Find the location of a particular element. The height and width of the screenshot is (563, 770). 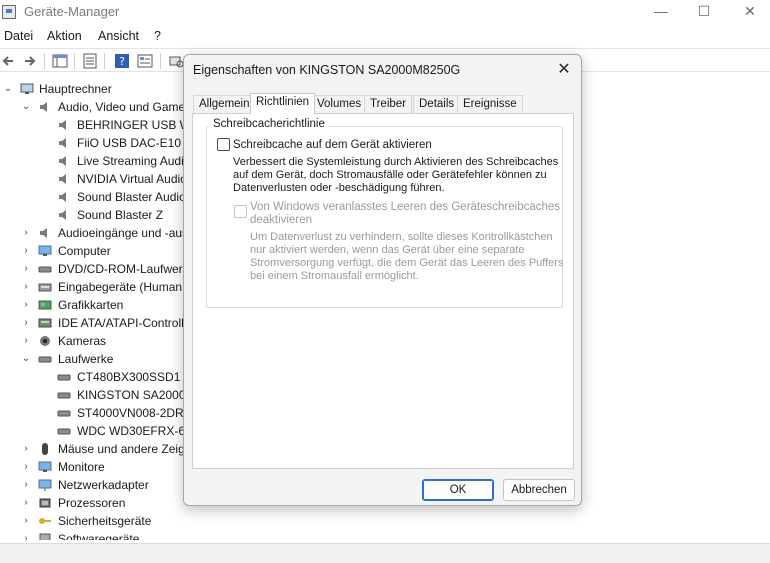

maximize-button: ☐ is located at coordinates (704, 12).